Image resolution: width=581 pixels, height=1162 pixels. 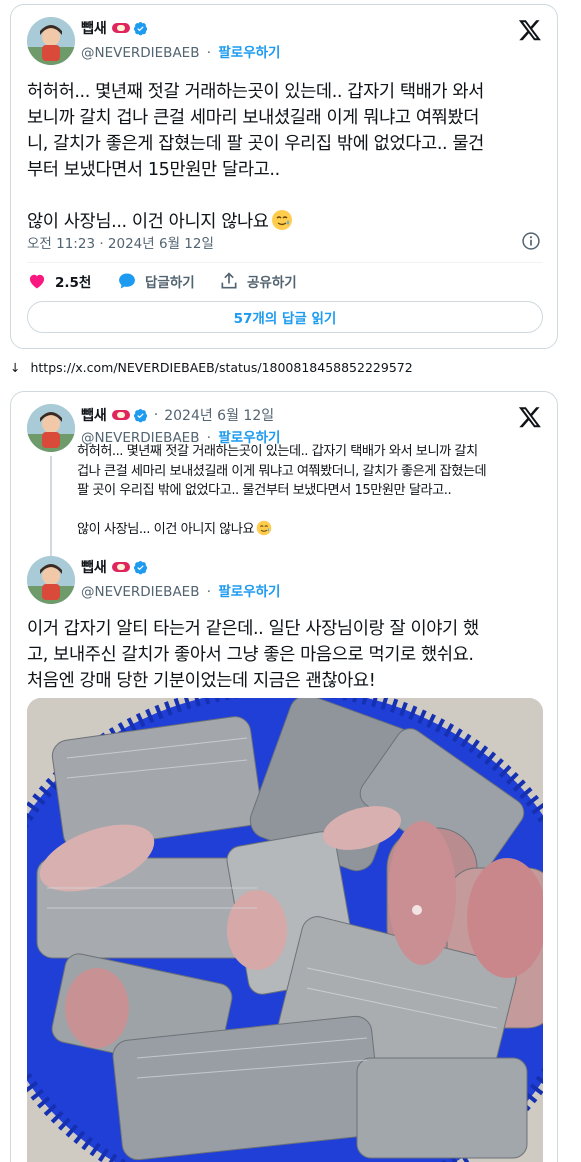 What do you see at coordinates (37, 281) in the screenshot?
I see `heart-icon` at bounding box center [37, 281].